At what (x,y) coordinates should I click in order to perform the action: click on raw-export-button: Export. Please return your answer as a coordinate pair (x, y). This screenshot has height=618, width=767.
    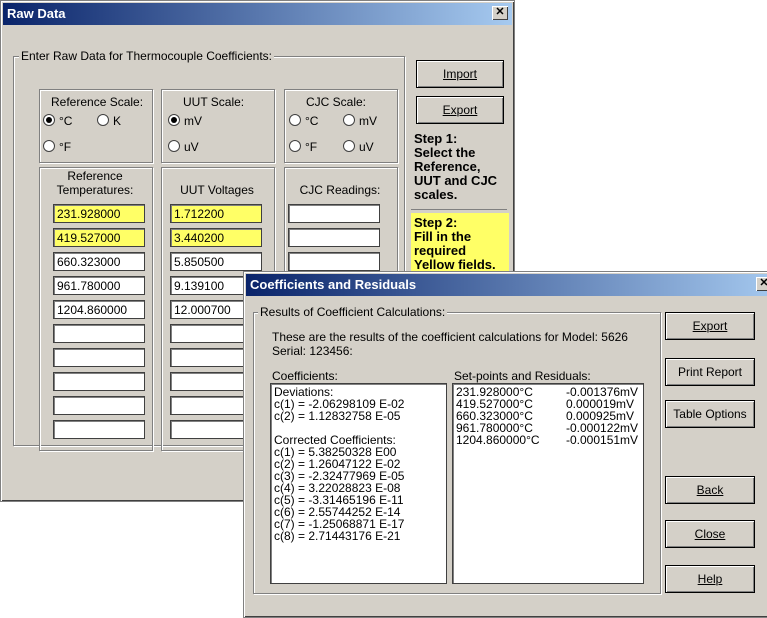
    Looking at the image, I should click on (460, 110).